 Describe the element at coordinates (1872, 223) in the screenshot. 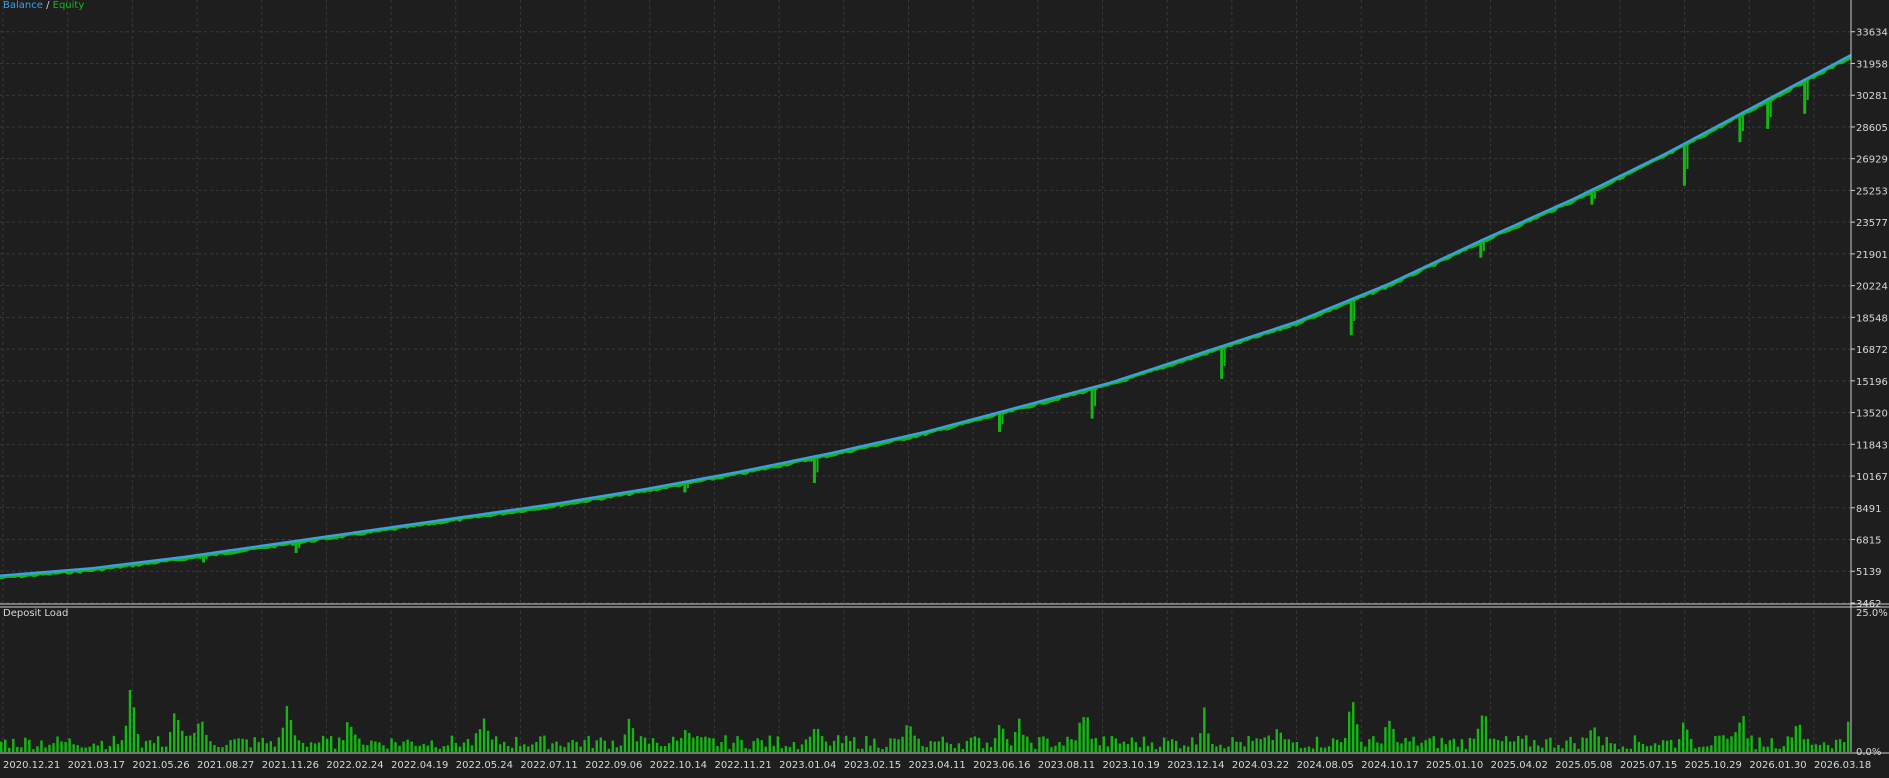

I see `y-tick-label: 23577` at that location.